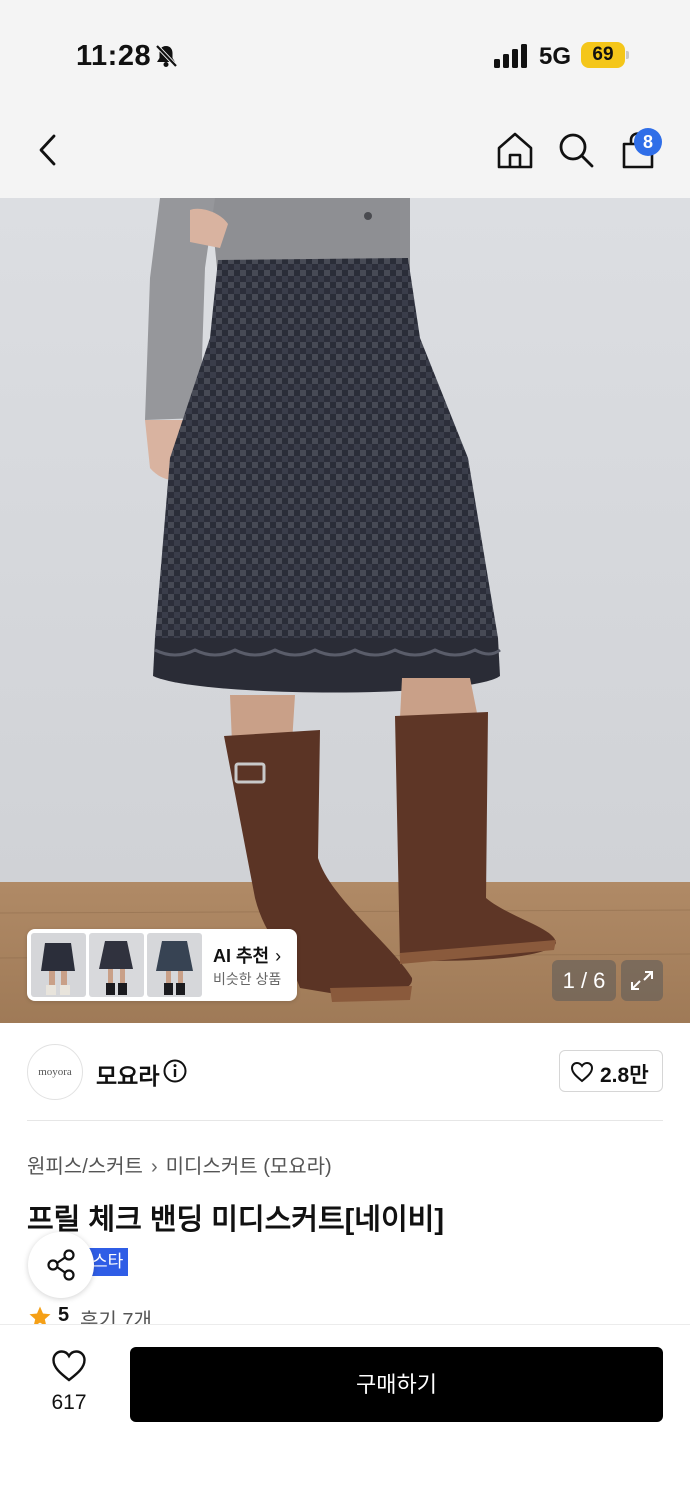  I want to click on top-navigation, so click(345, 149).